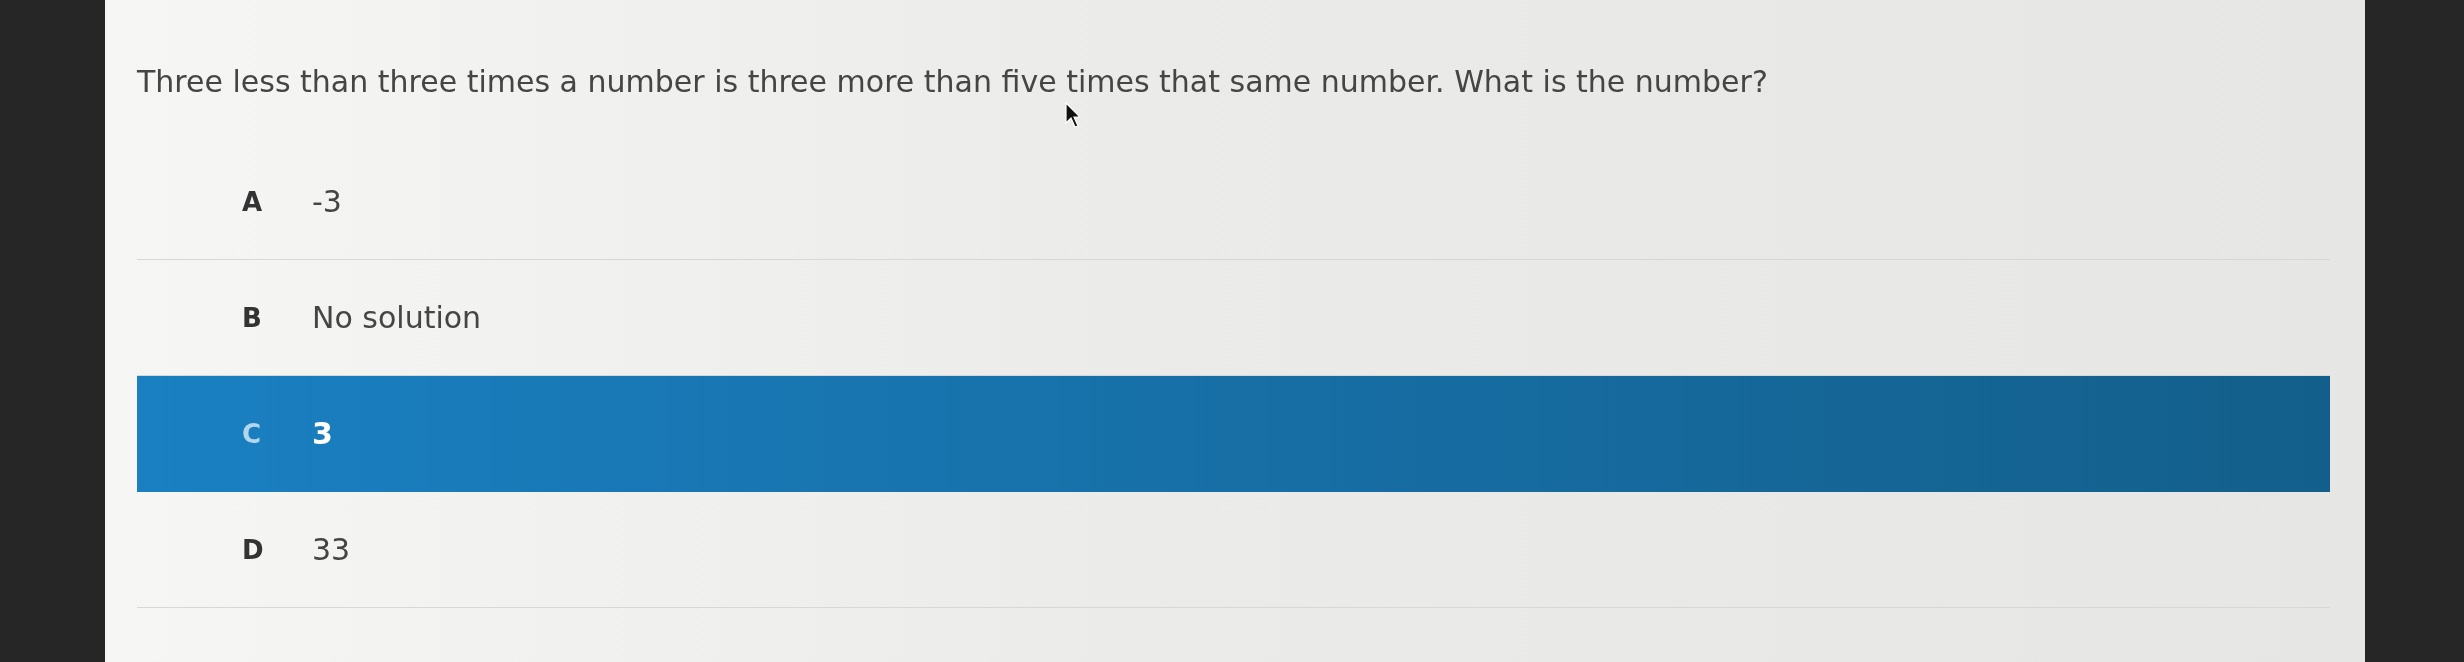 This screenshot has height=662, width=2464. What do you see at coordinates (397, 317) in the screenshot?
I see `option-text: No solution` at bounding box center [397, 317].